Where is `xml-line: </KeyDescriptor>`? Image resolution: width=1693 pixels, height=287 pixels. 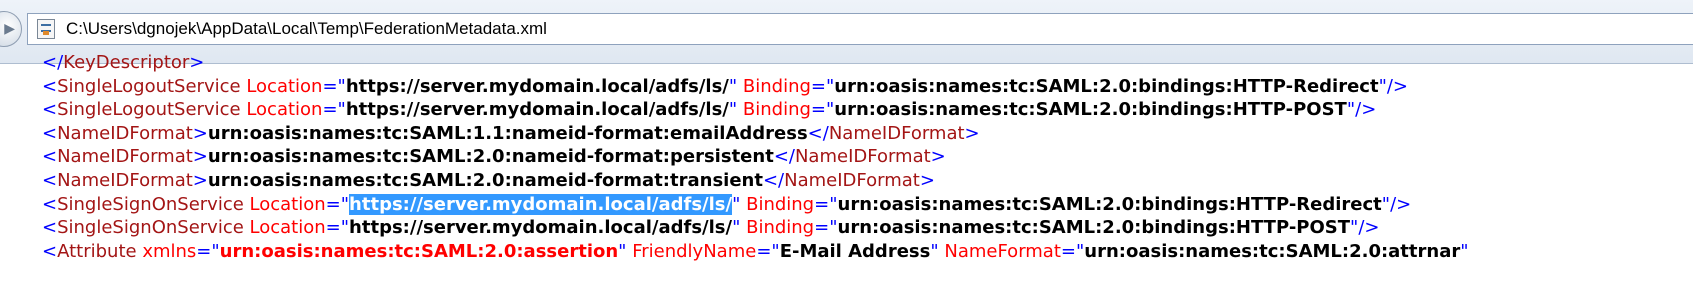 xml-line: </KeyDescriptor> is located at coordinates (867, 63).